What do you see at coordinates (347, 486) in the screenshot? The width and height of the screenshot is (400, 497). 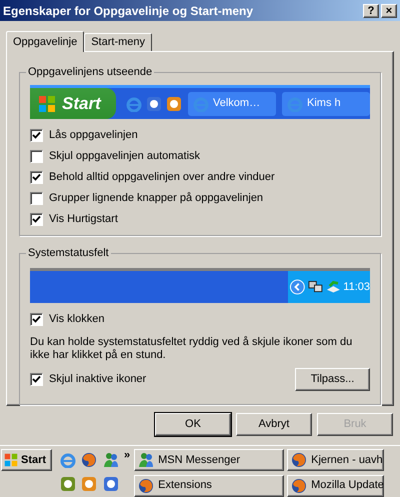 I see `task-label: Mozilla Update` at bounding box center [347, 486].